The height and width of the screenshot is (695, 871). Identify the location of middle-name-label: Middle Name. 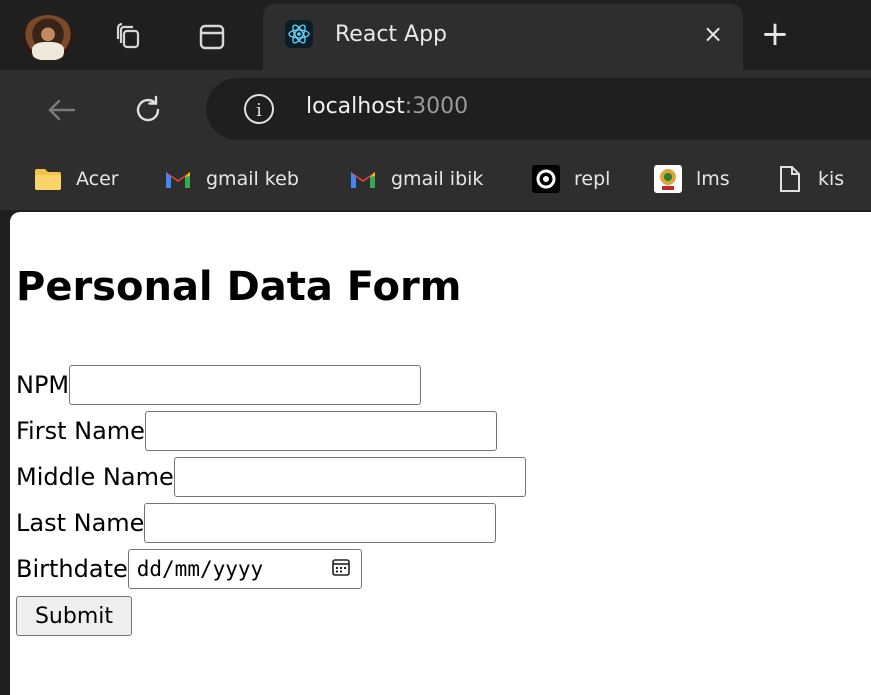
(95, 477).